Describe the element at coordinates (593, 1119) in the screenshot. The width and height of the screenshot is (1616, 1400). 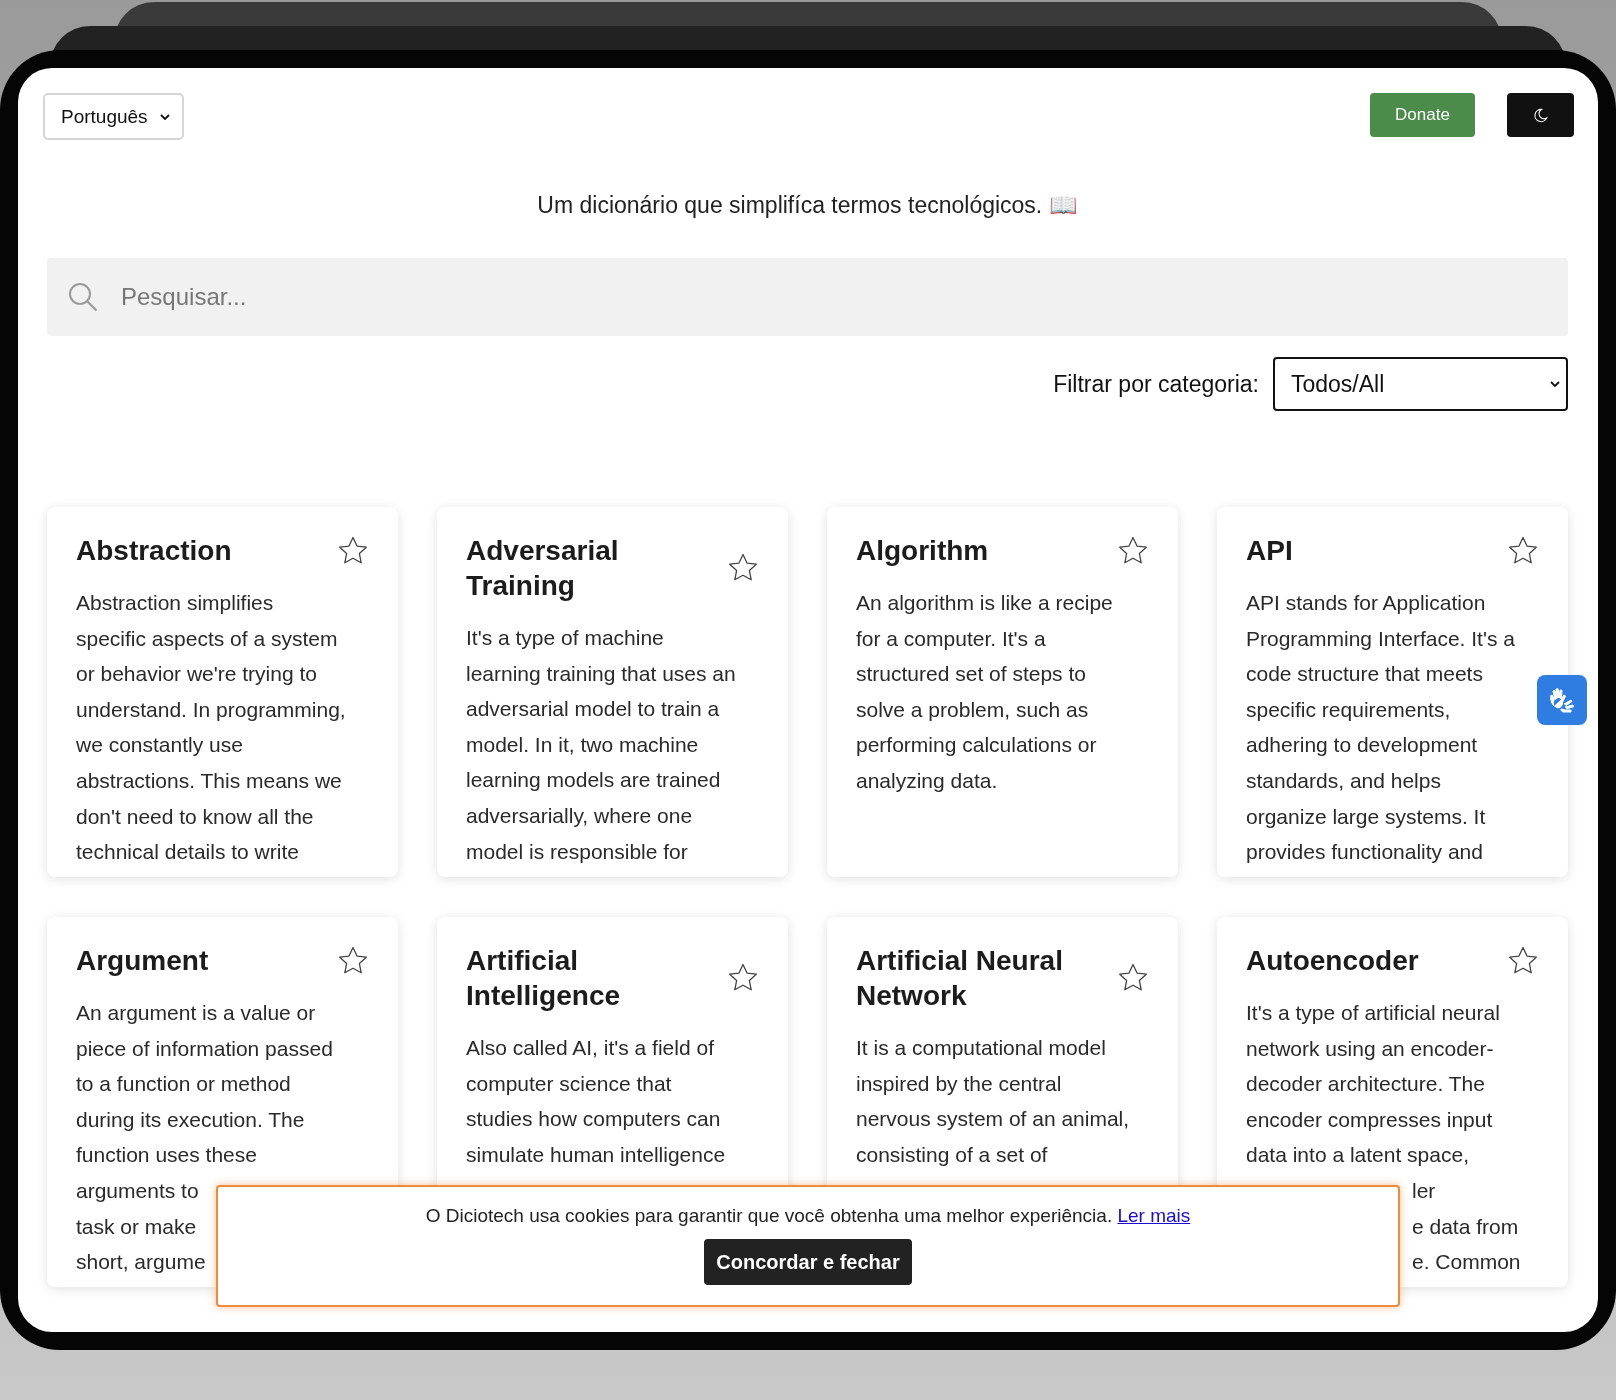
I see `description-line: studies how computers can` at that location.